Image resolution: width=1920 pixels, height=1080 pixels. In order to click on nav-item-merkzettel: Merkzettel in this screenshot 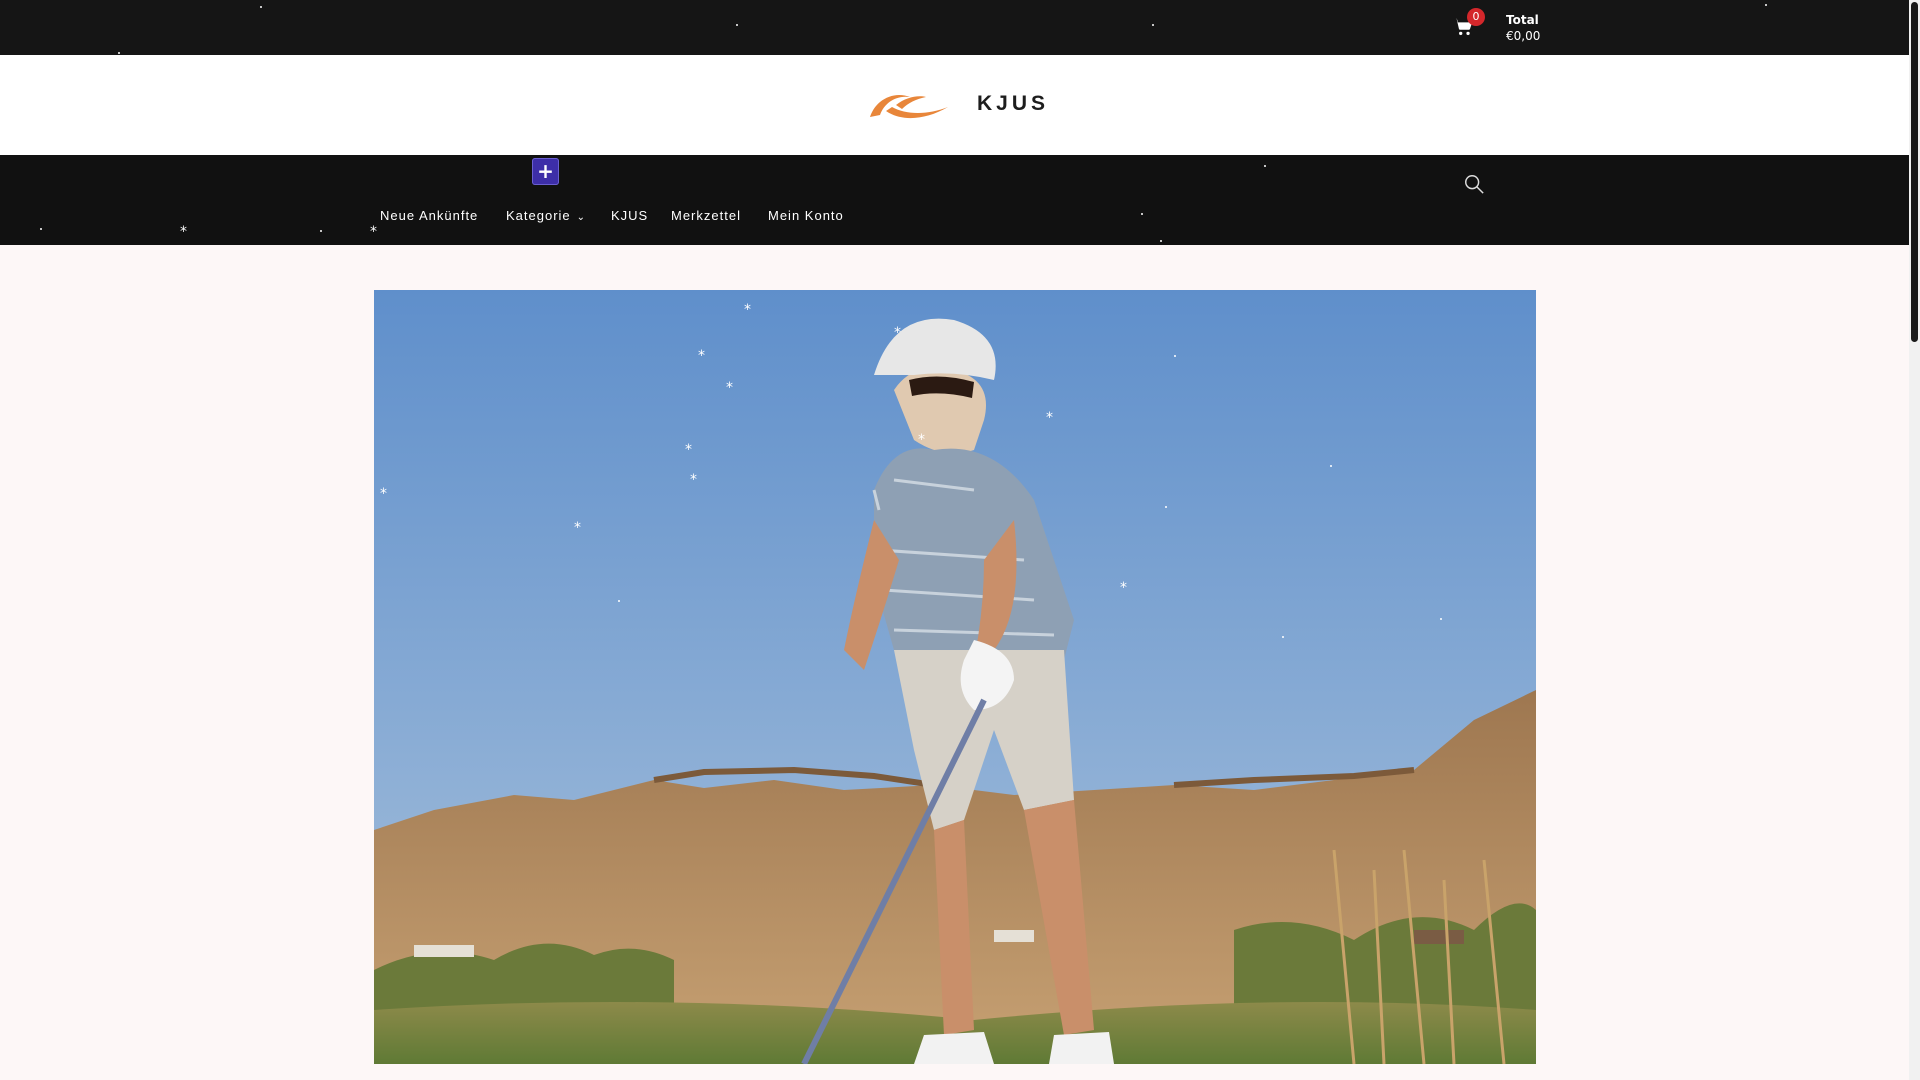, I will do `click(706, 215)`.